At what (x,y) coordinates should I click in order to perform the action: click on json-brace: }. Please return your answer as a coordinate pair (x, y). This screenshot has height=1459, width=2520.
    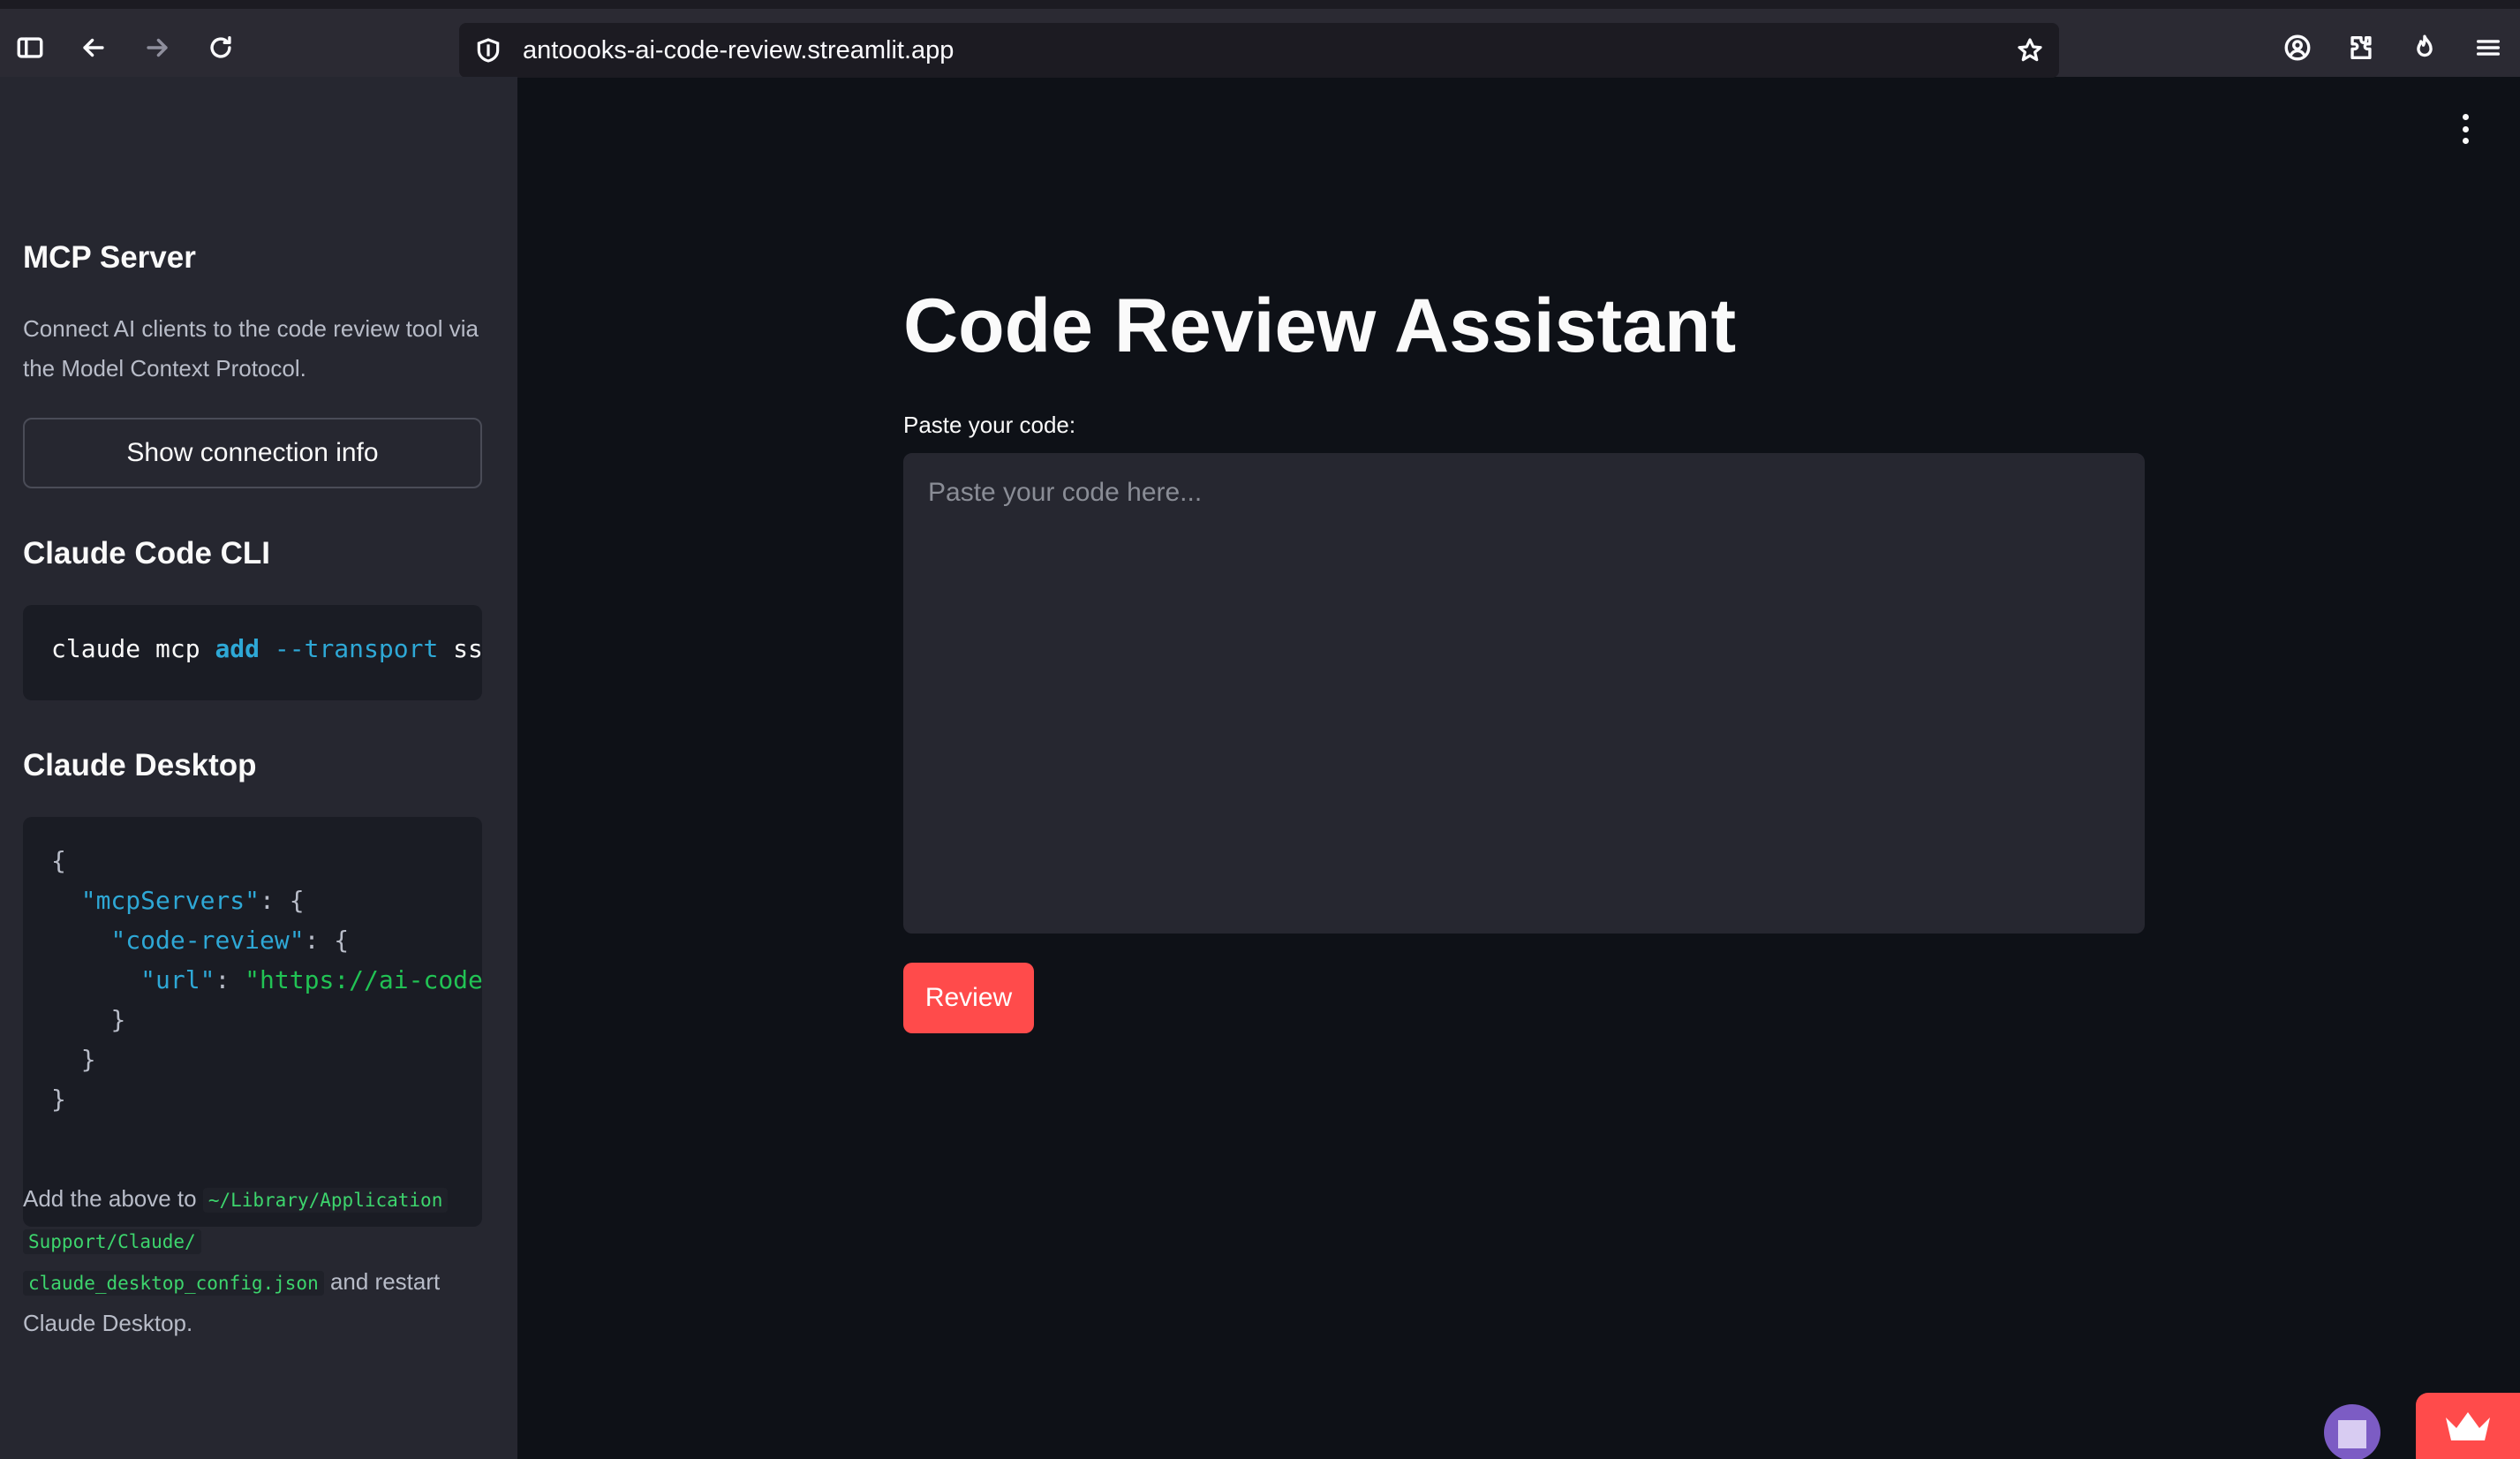
    Looking at the image, I should click on (59, 1099).